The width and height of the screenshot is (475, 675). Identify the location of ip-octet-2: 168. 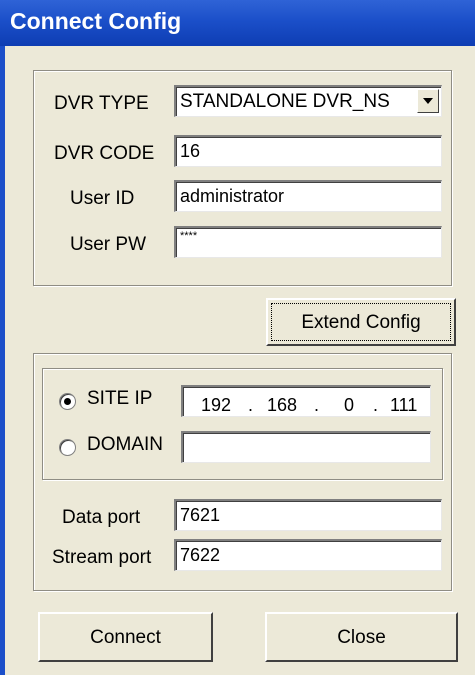
(282, 405).